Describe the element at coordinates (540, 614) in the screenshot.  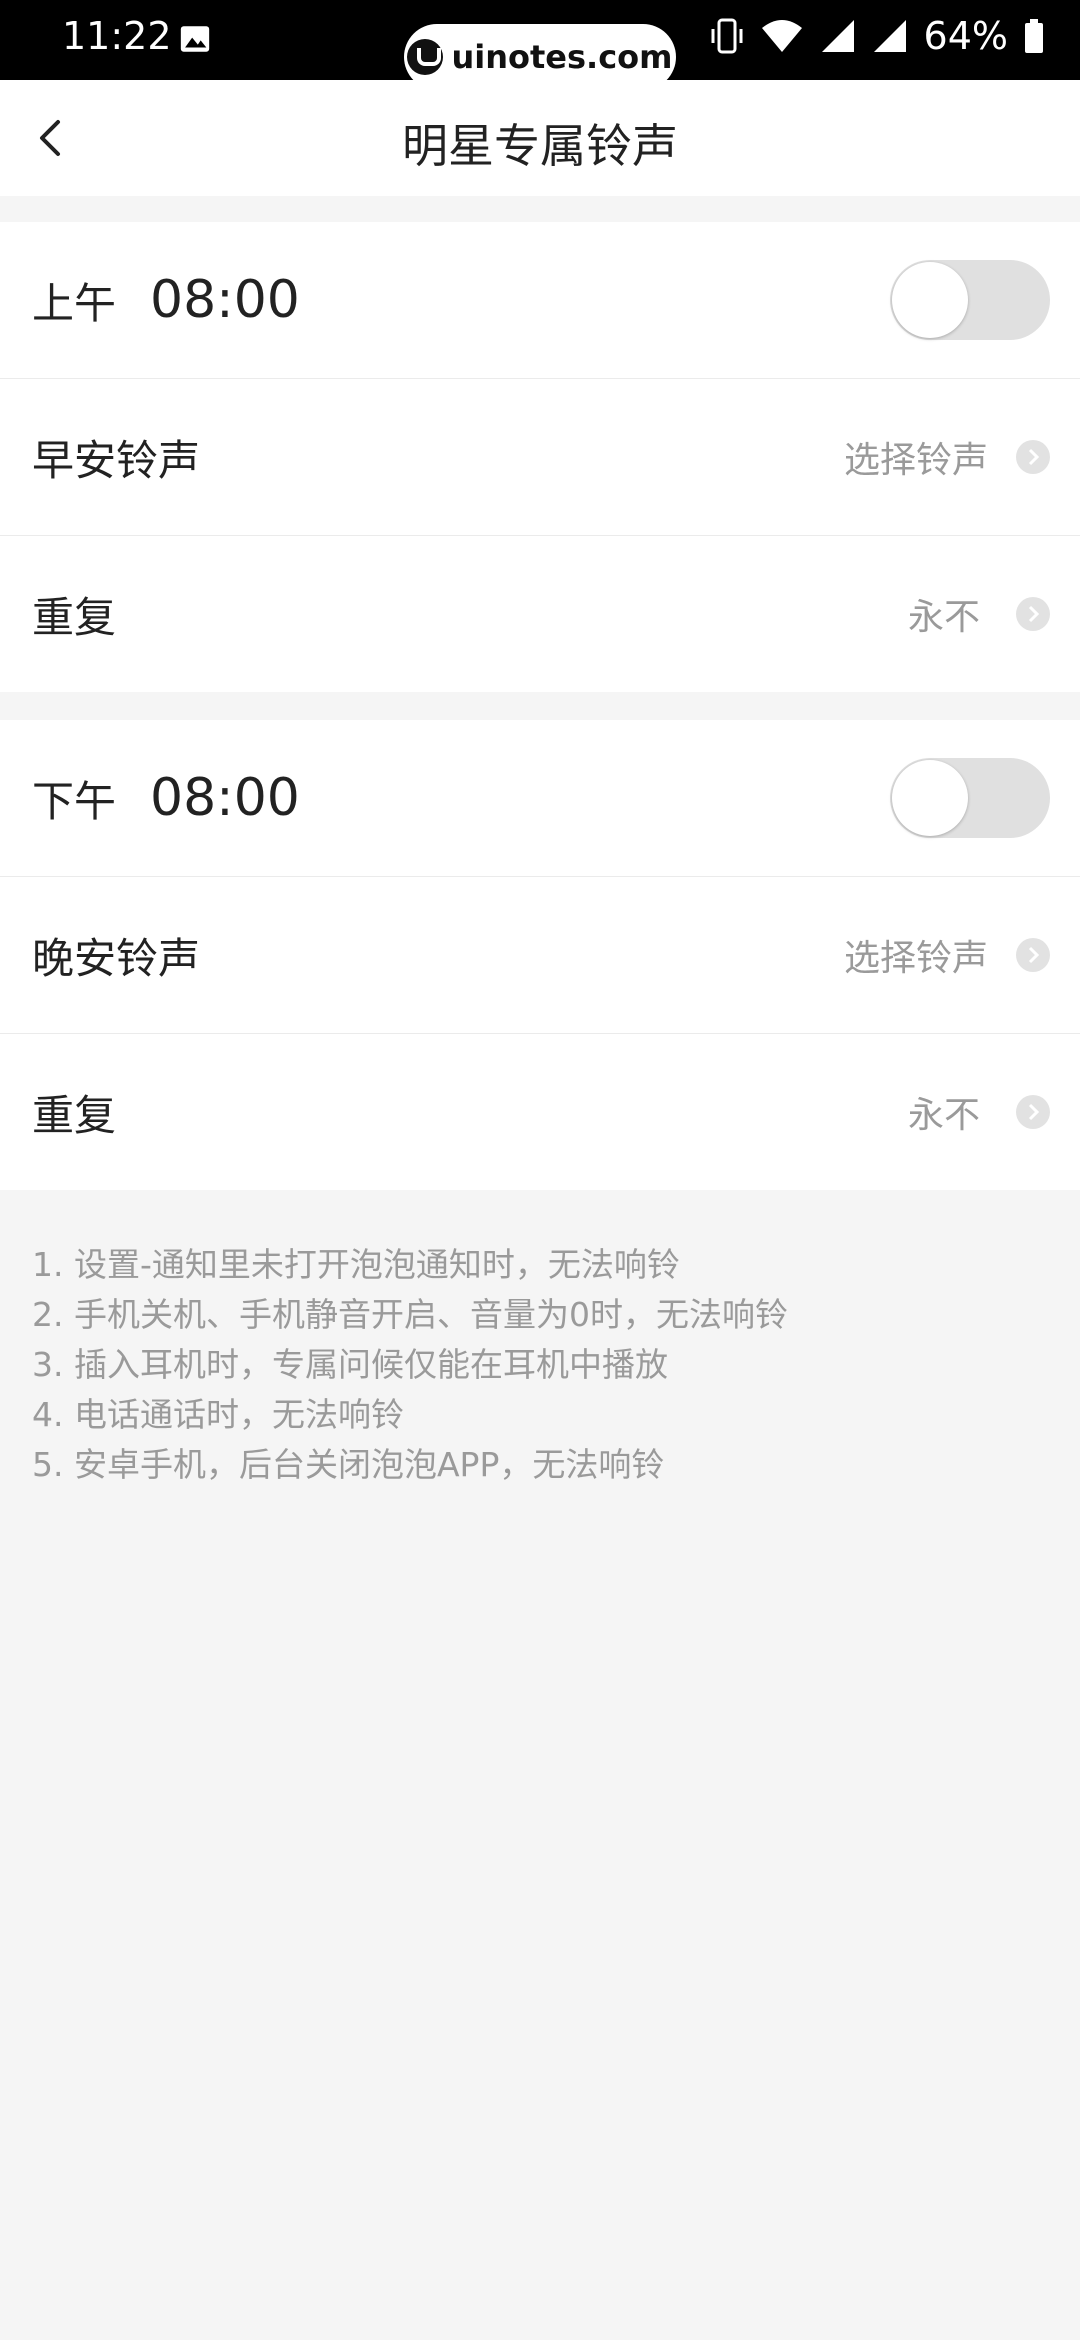
I see `morning-repeat-row: 重复 永不` at that location.